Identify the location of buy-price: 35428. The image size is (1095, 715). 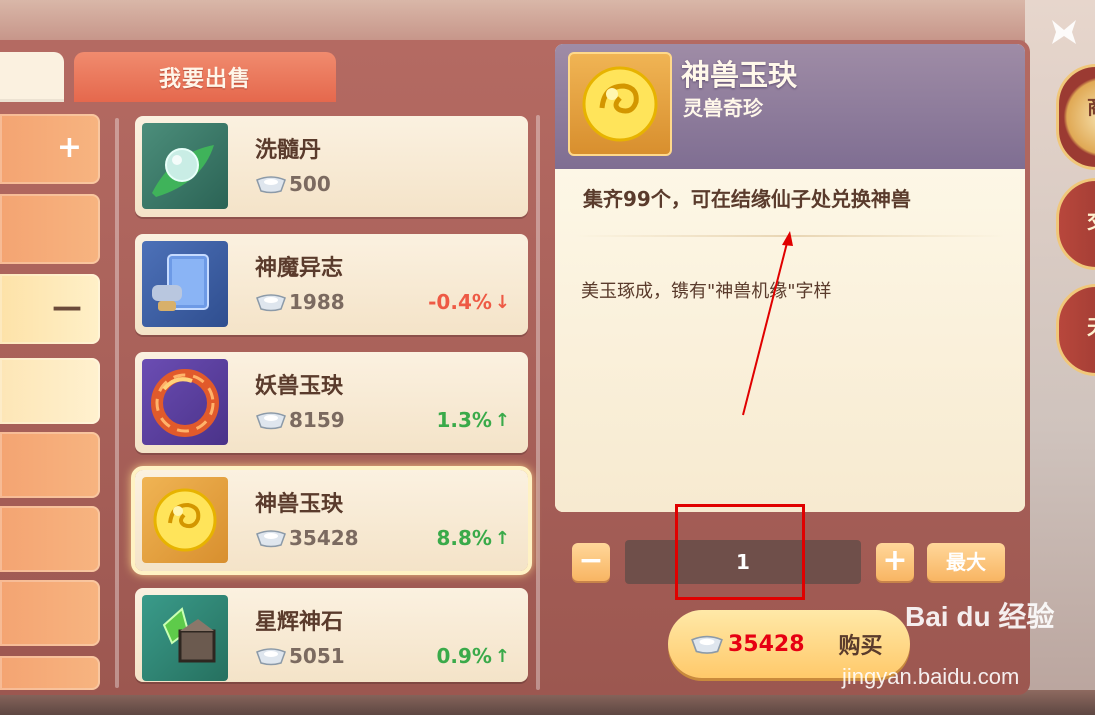
(766, 644).